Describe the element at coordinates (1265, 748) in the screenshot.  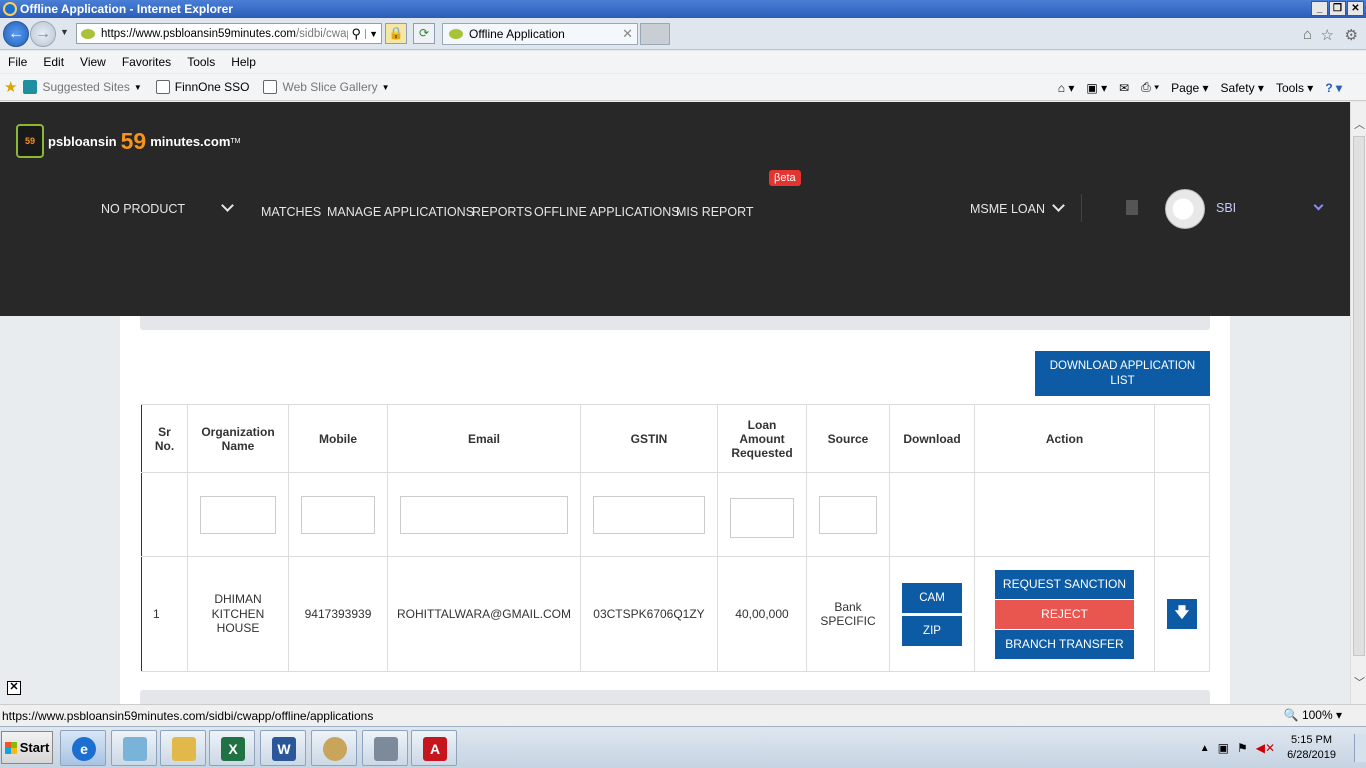
I see `volume-muted-icon: ◀✕` at that location.